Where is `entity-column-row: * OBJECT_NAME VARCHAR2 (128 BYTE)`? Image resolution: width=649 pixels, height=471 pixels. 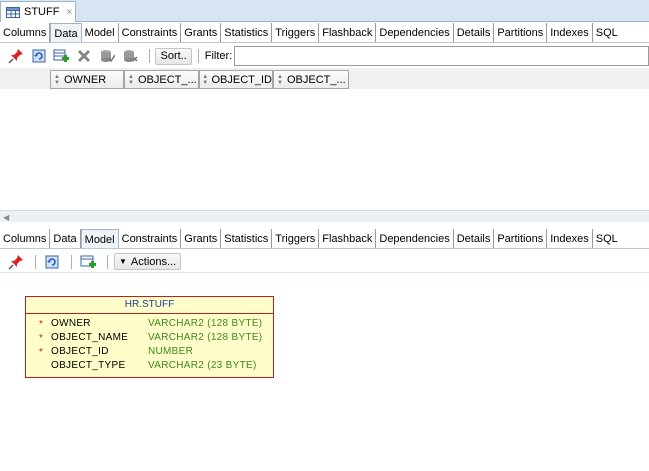
entity-column-row: * OBJECT_NAME VARCHAR2 (128 BYTE) is located at coordinates (149, 338).